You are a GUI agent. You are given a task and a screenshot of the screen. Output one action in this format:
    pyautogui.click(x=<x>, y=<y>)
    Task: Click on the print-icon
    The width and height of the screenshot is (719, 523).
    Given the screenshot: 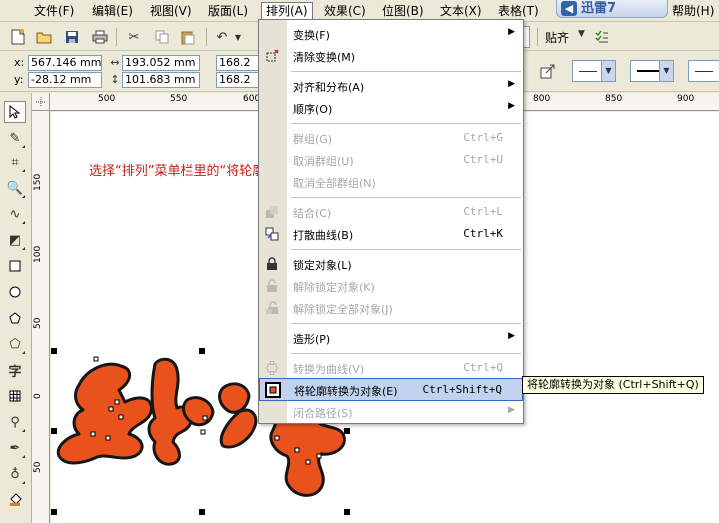 What is the action you would take?
    pyautogui.click(x=100, y=37)
    